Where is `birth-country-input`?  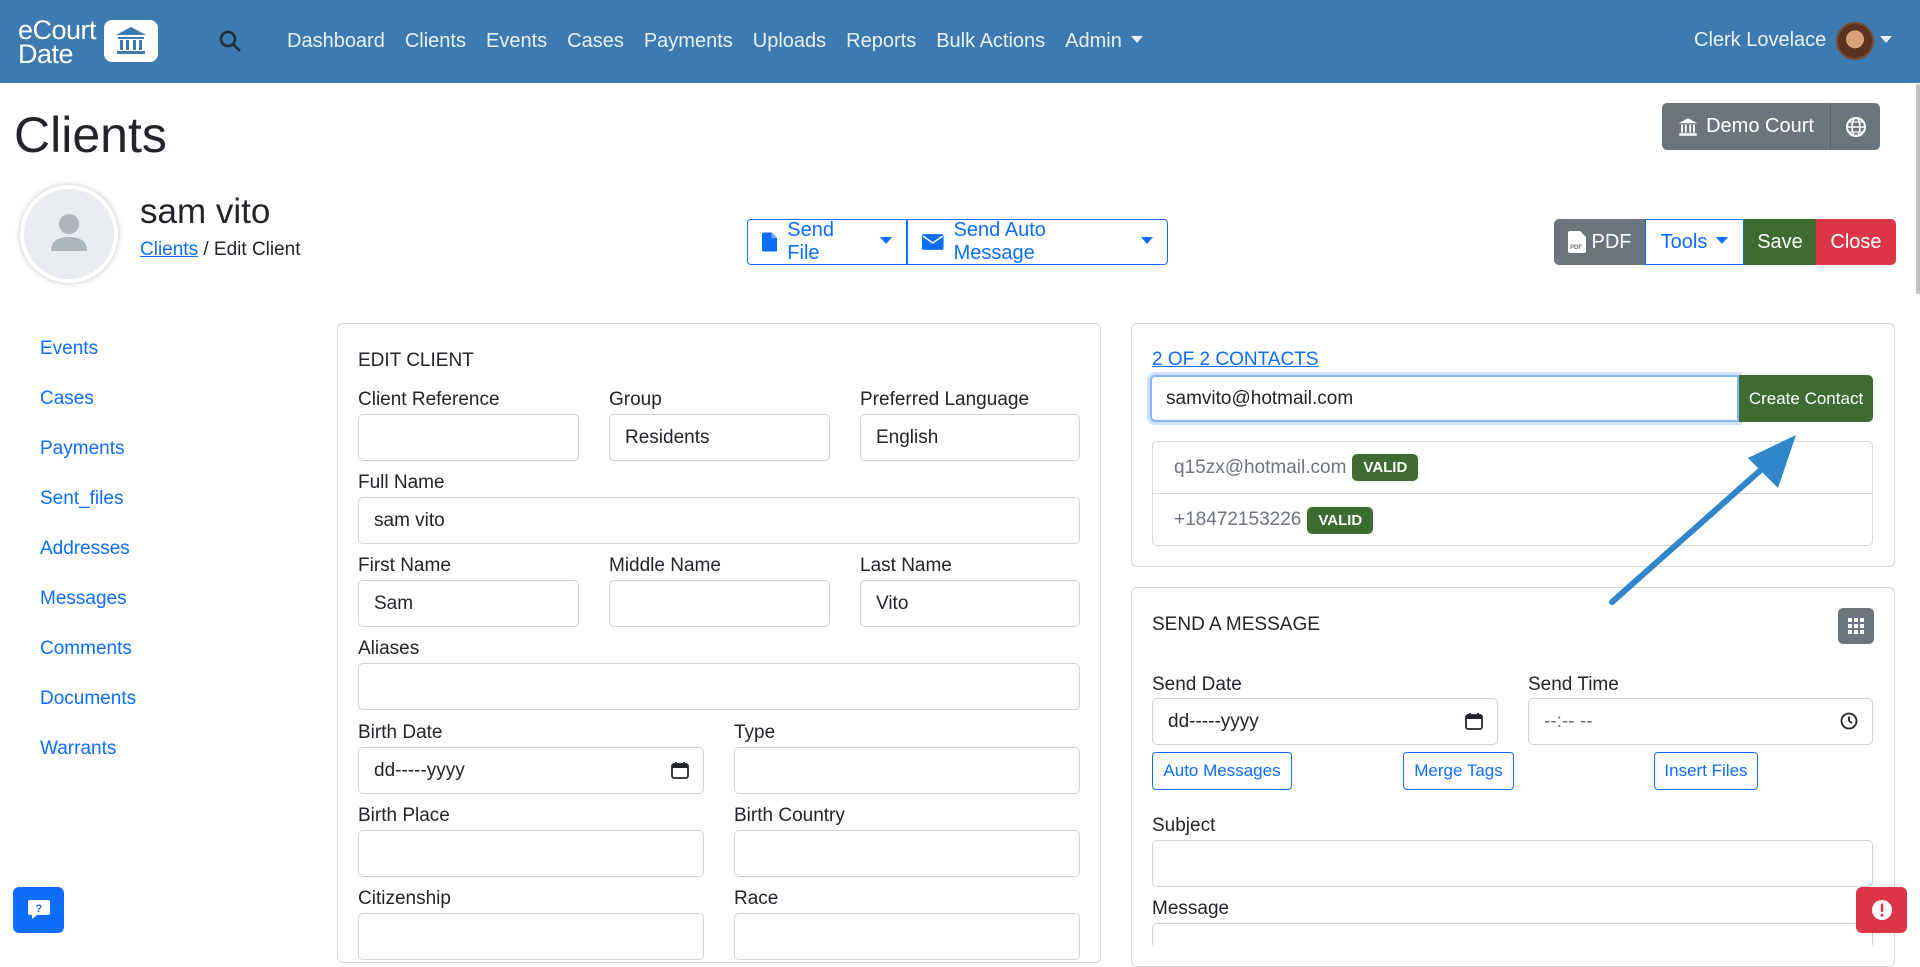
birth-country-input is located at coordinates (907, 853).